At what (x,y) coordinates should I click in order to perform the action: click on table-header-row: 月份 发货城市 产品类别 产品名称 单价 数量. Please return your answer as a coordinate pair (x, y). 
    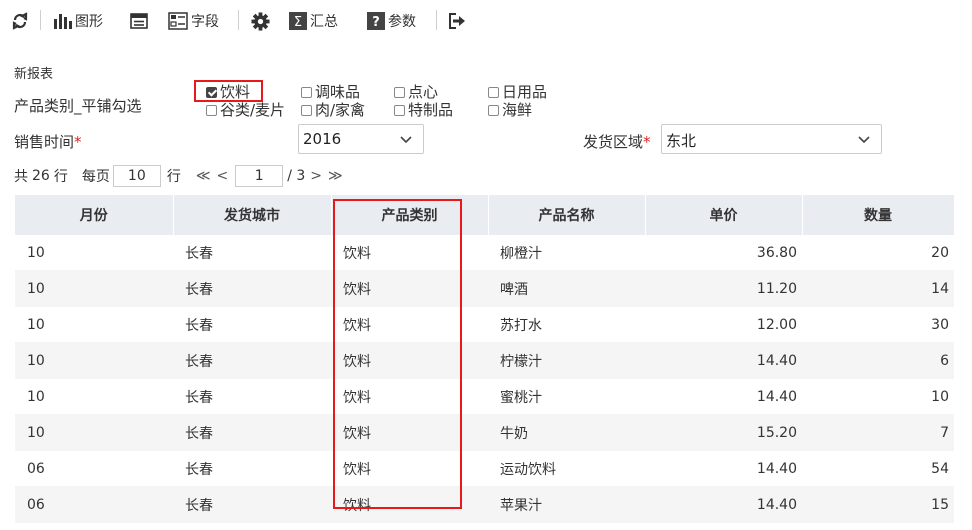
    Looking at the image, I should click on (485, 215).